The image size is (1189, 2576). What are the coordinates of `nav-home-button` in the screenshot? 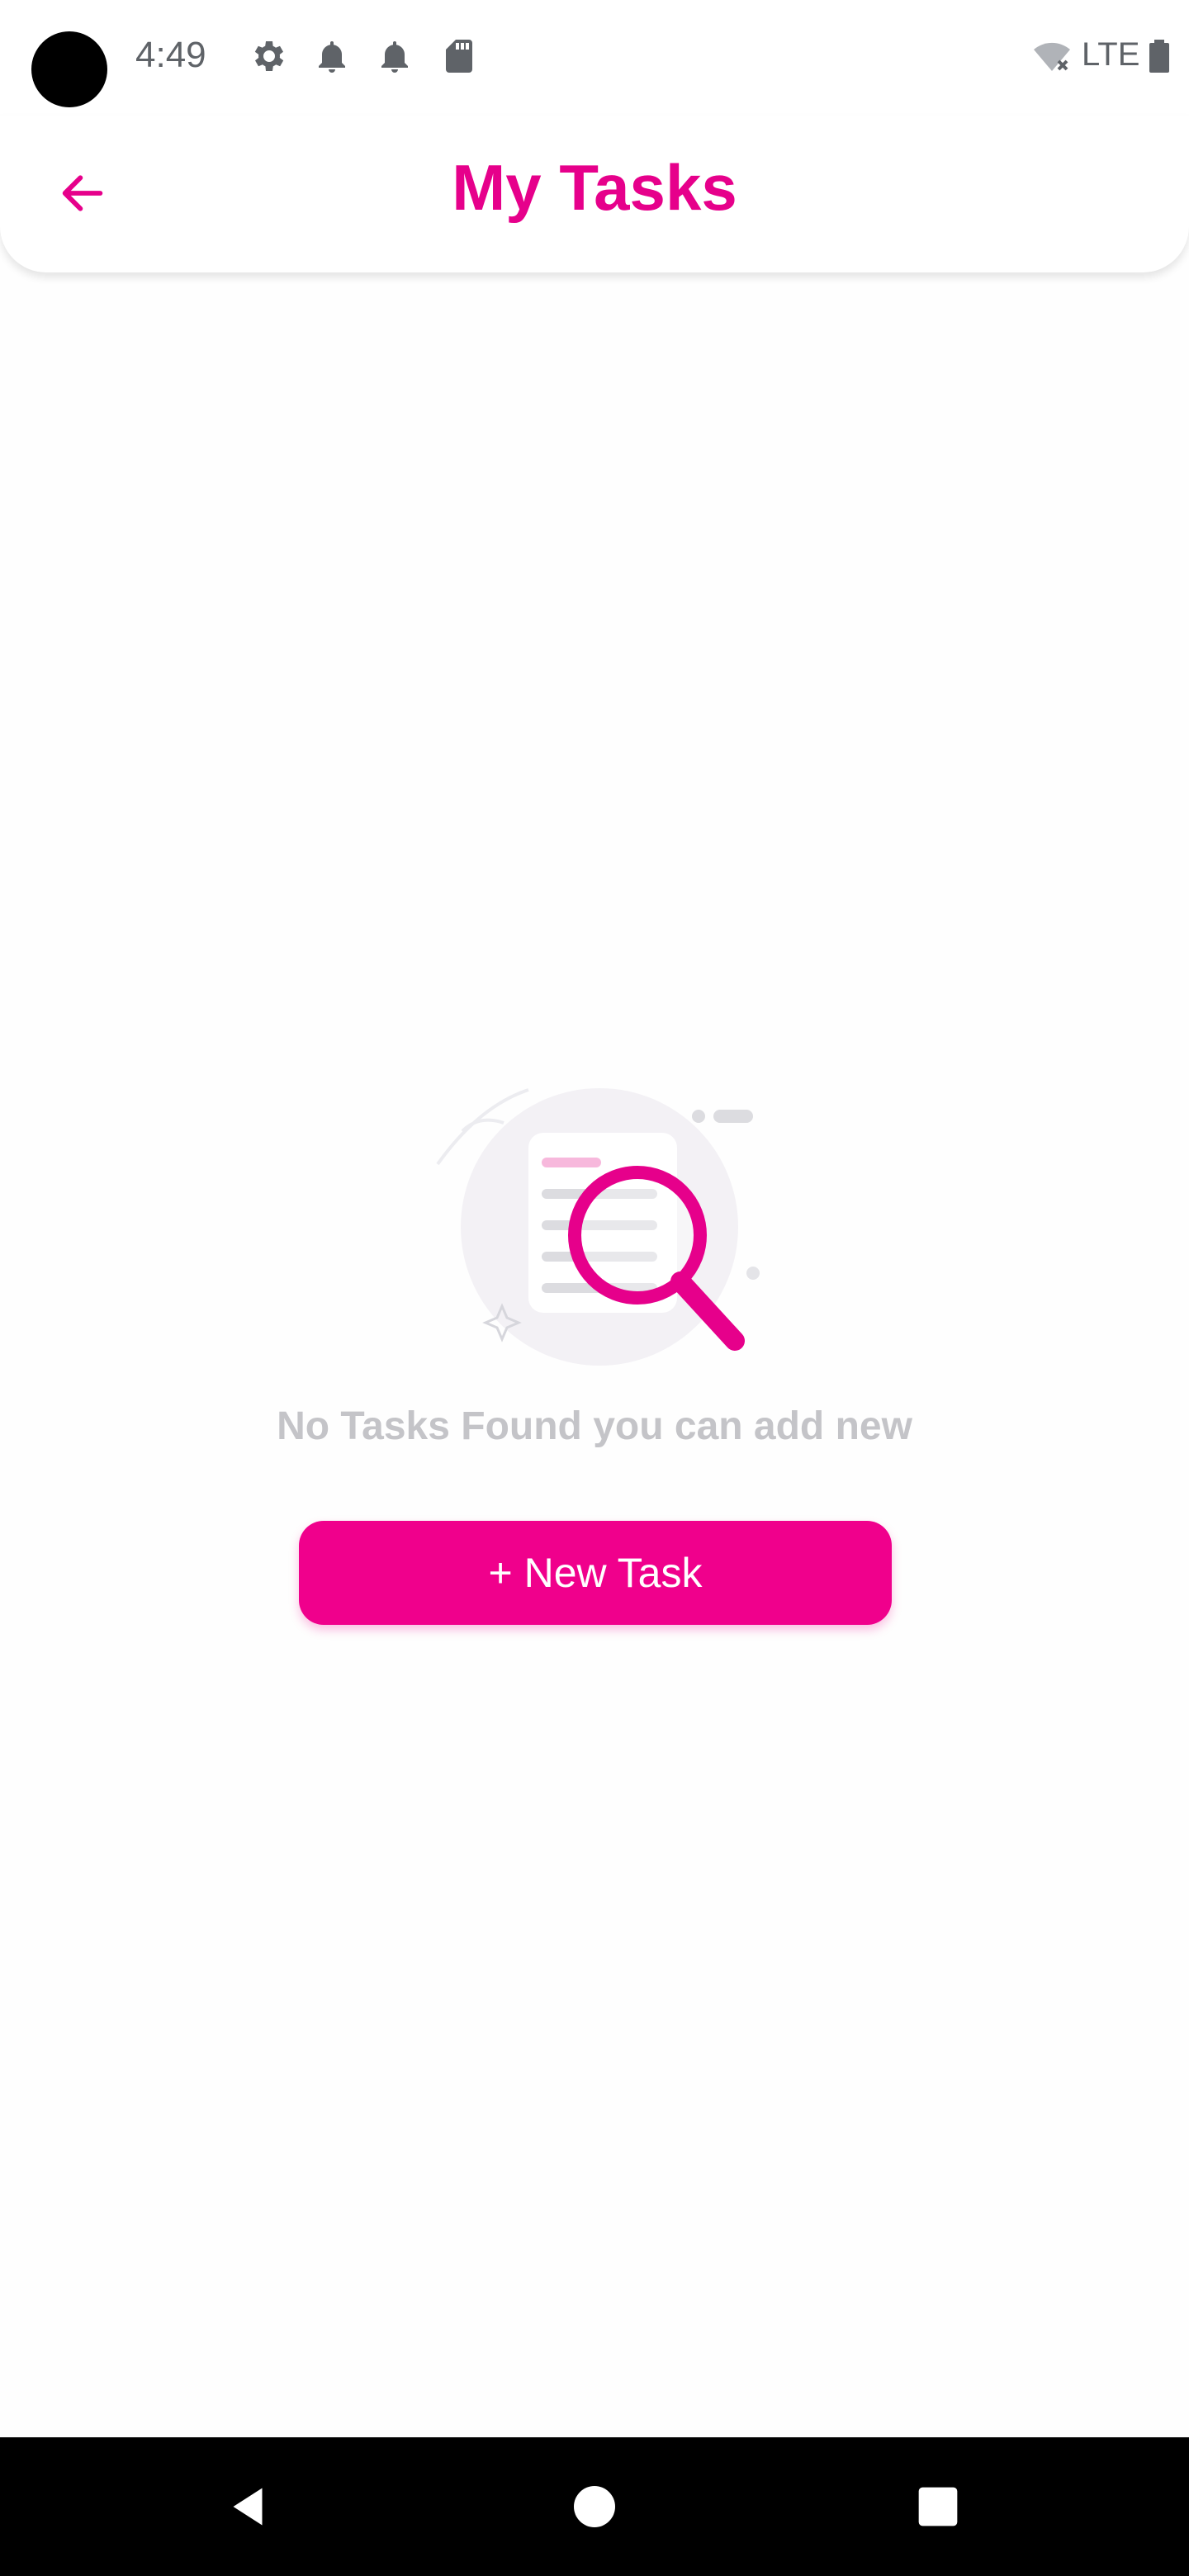 It's located at (594, 2506).